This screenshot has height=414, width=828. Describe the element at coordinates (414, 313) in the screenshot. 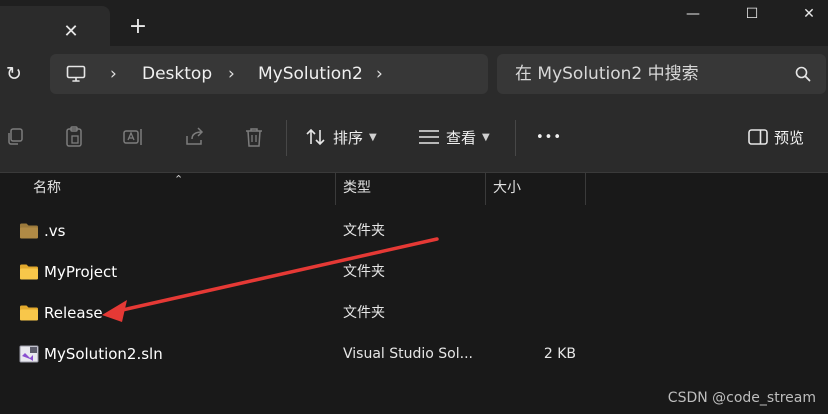

I see `file-row: Release 文件夹` at that location.